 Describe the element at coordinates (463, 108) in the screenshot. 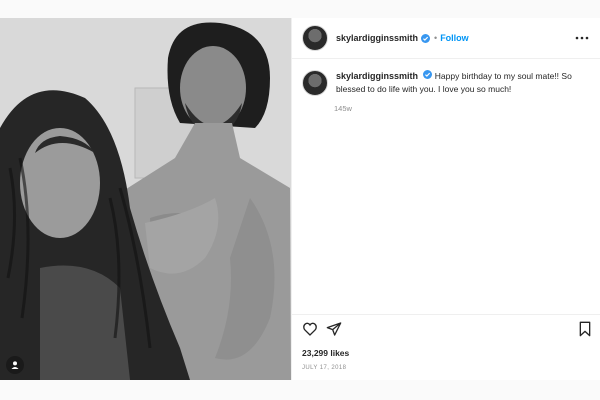

I see `post-time-ago: 145w` at that location.